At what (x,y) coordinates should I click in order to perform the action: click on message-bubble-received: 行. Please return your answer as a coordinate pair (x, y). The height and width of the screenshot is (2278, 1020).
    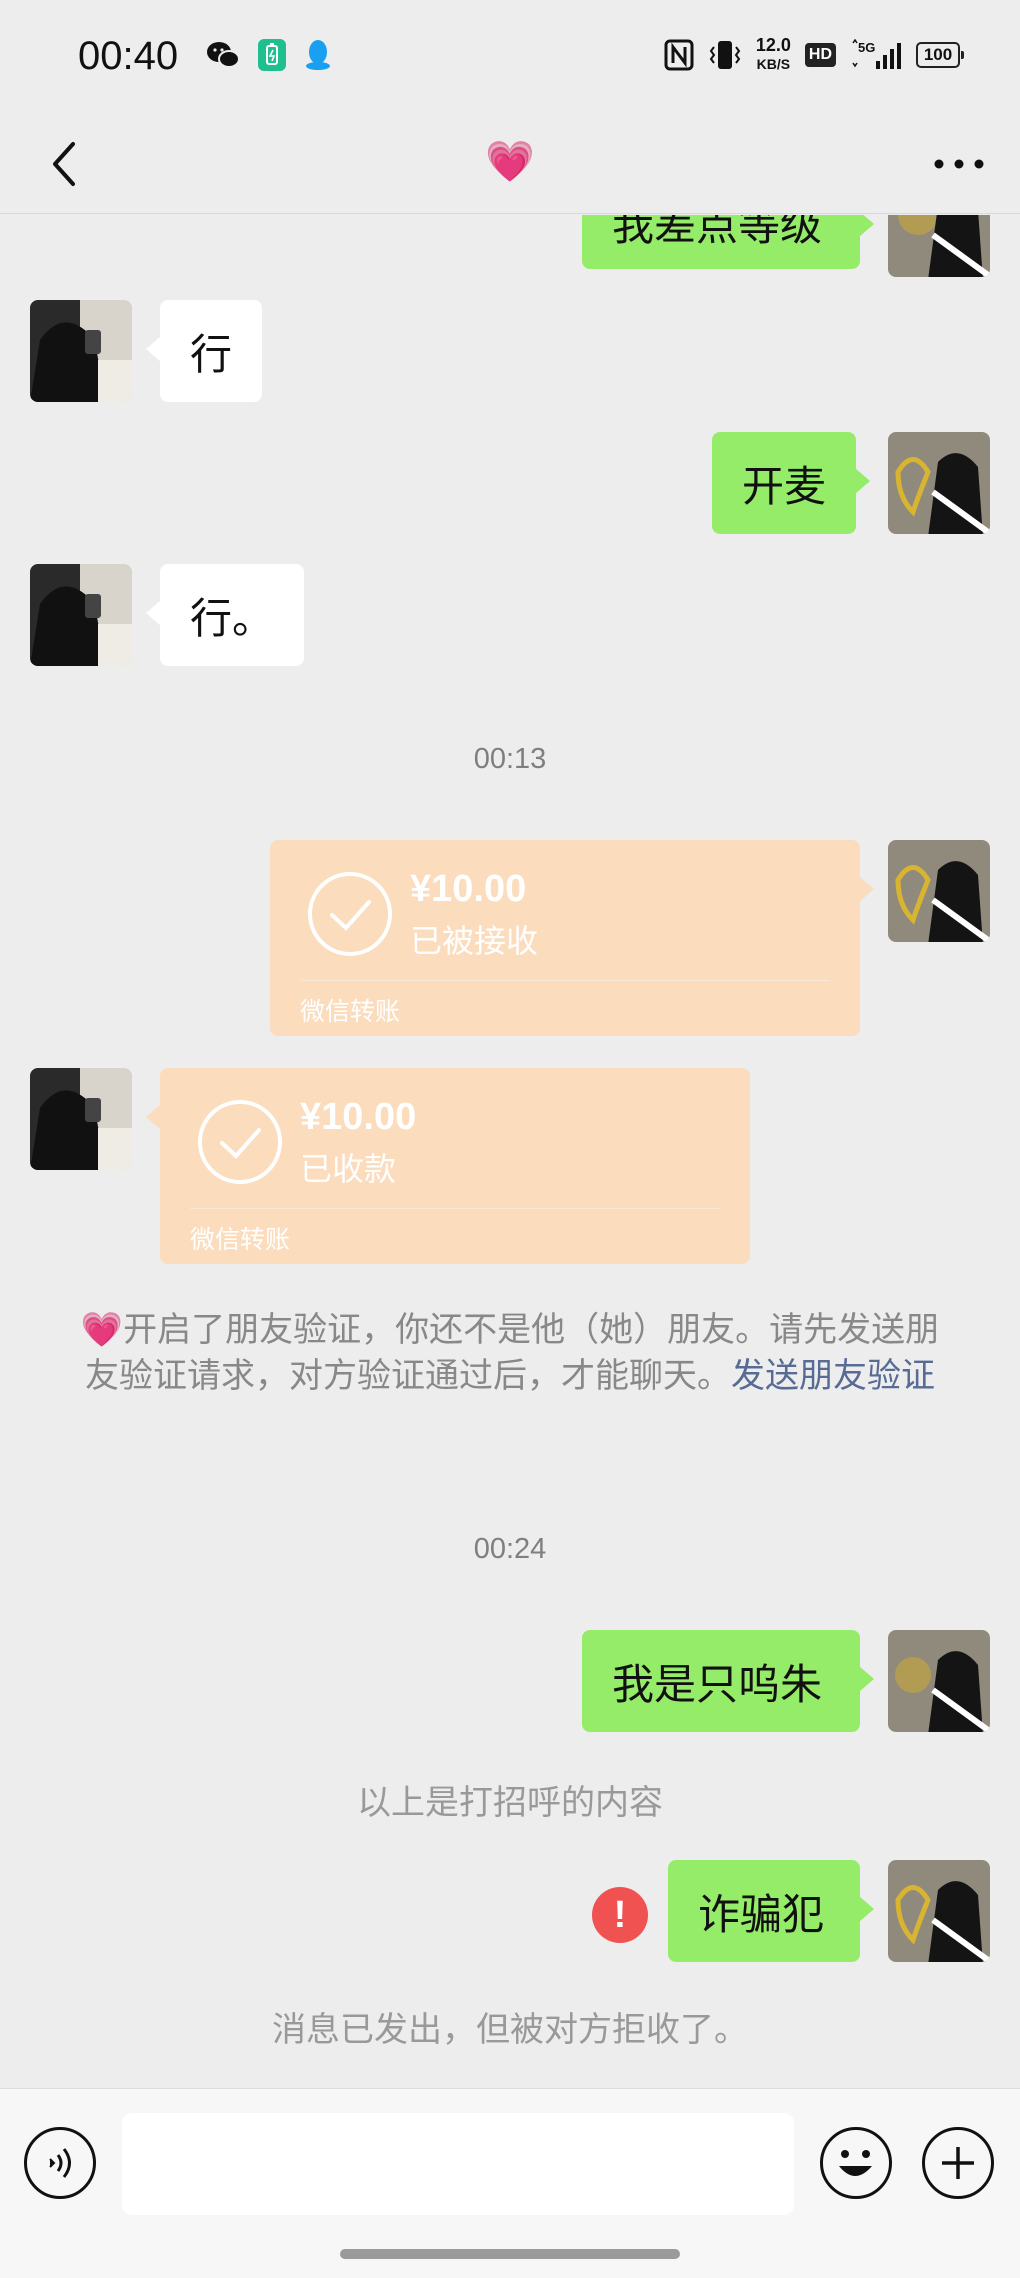
    Looking at the image, I should click on (204, 351).